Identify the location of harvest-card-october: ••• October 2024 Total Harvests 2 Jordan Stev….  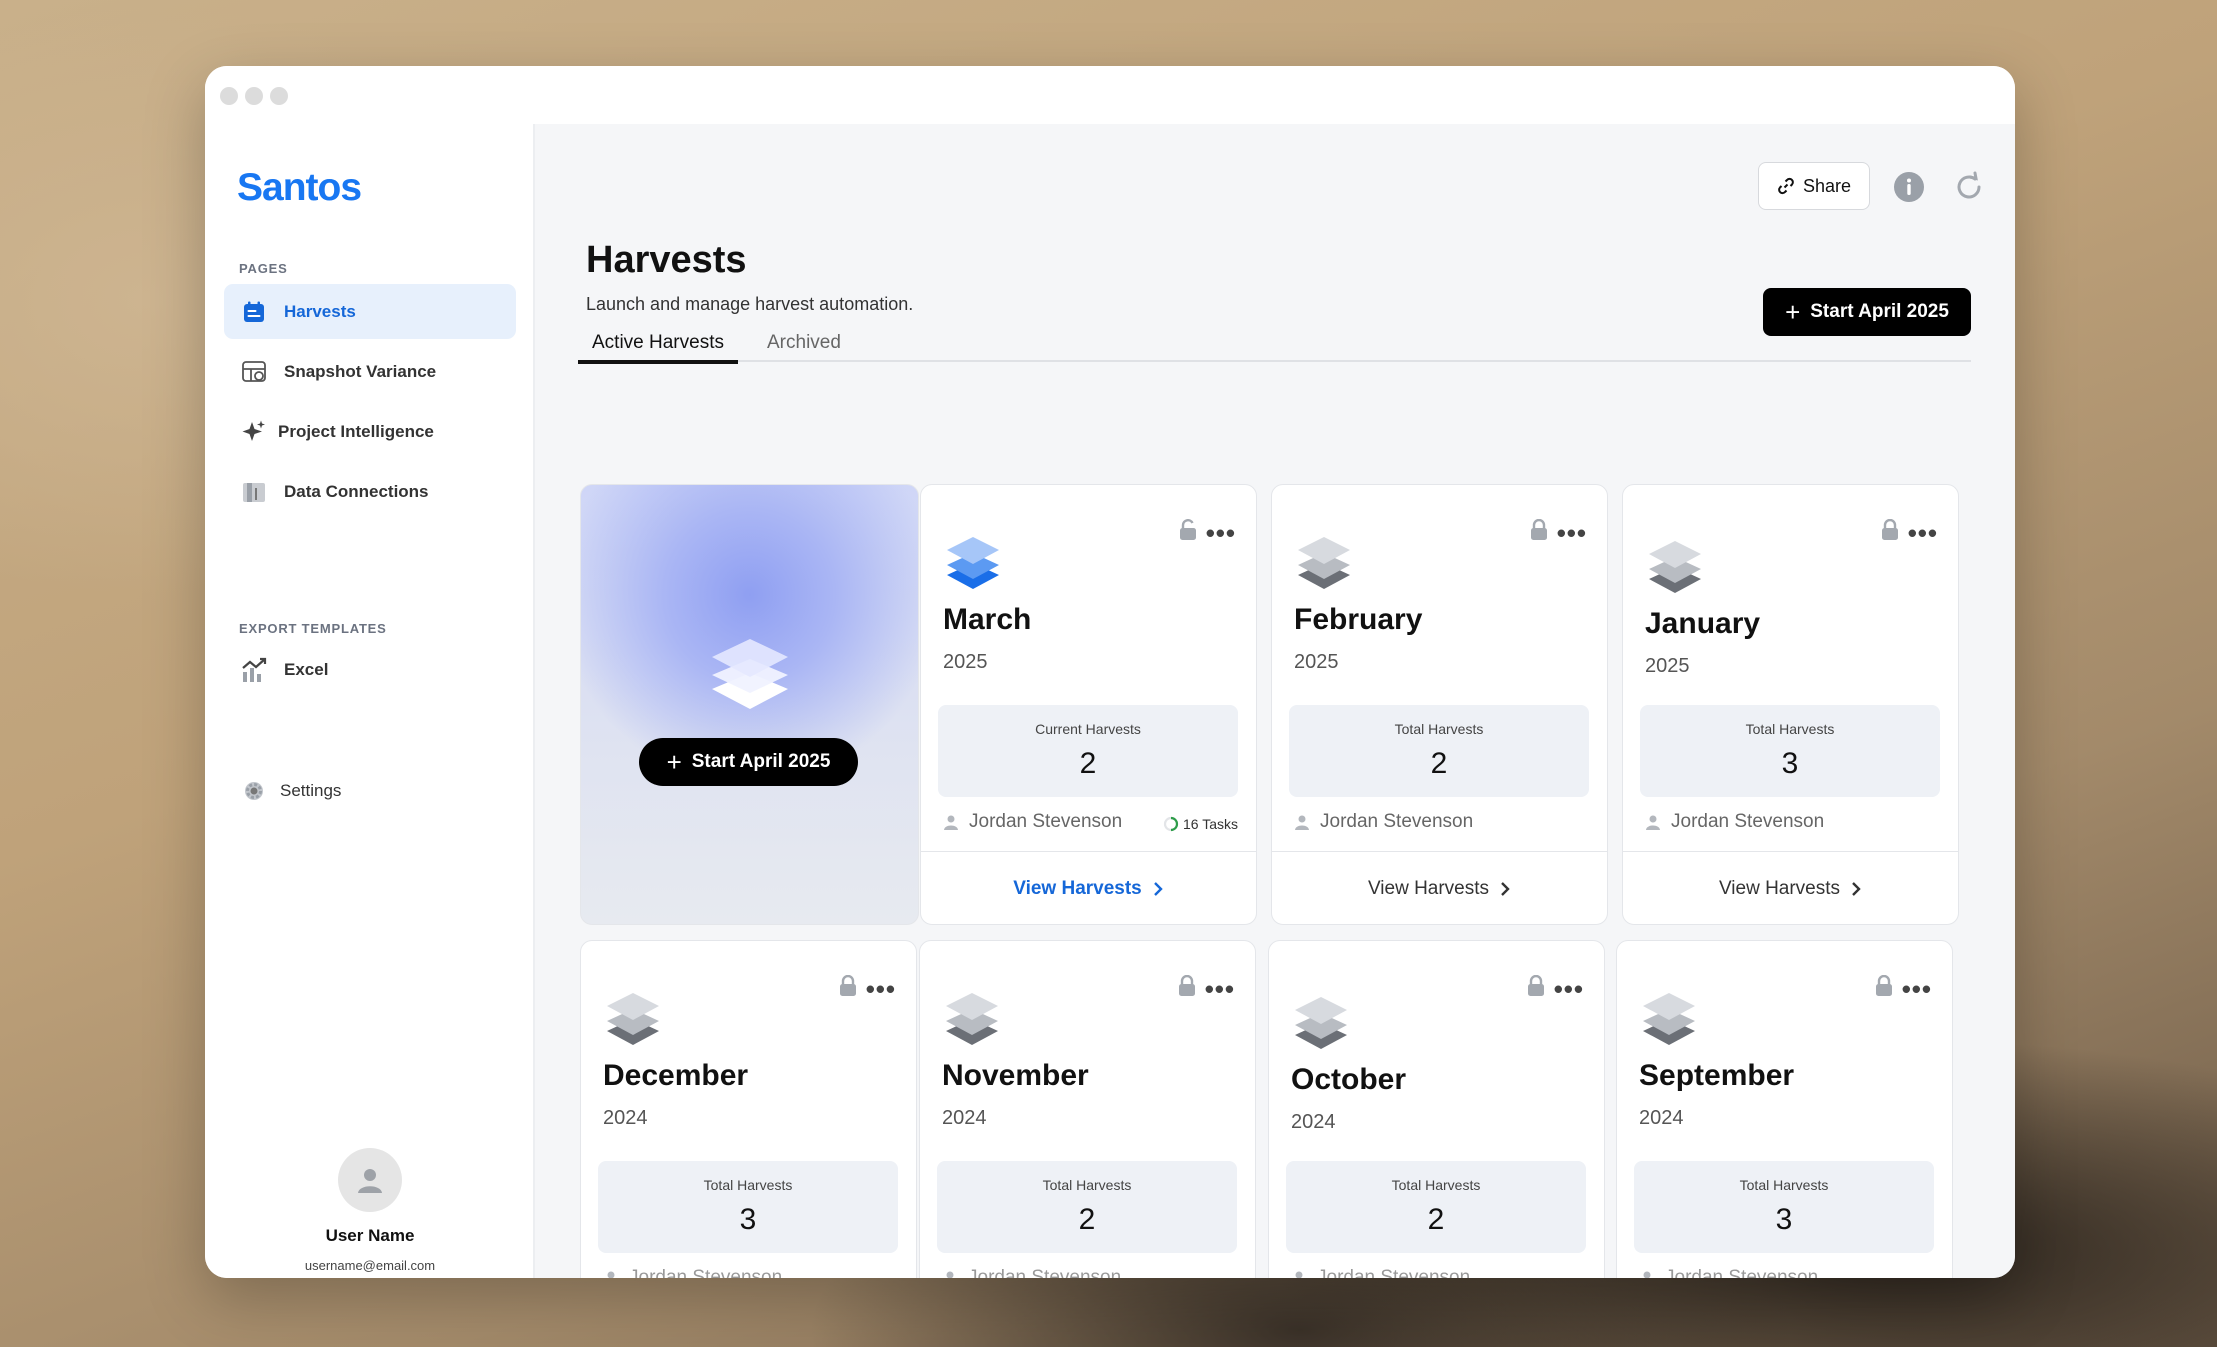
(1436, 1109).